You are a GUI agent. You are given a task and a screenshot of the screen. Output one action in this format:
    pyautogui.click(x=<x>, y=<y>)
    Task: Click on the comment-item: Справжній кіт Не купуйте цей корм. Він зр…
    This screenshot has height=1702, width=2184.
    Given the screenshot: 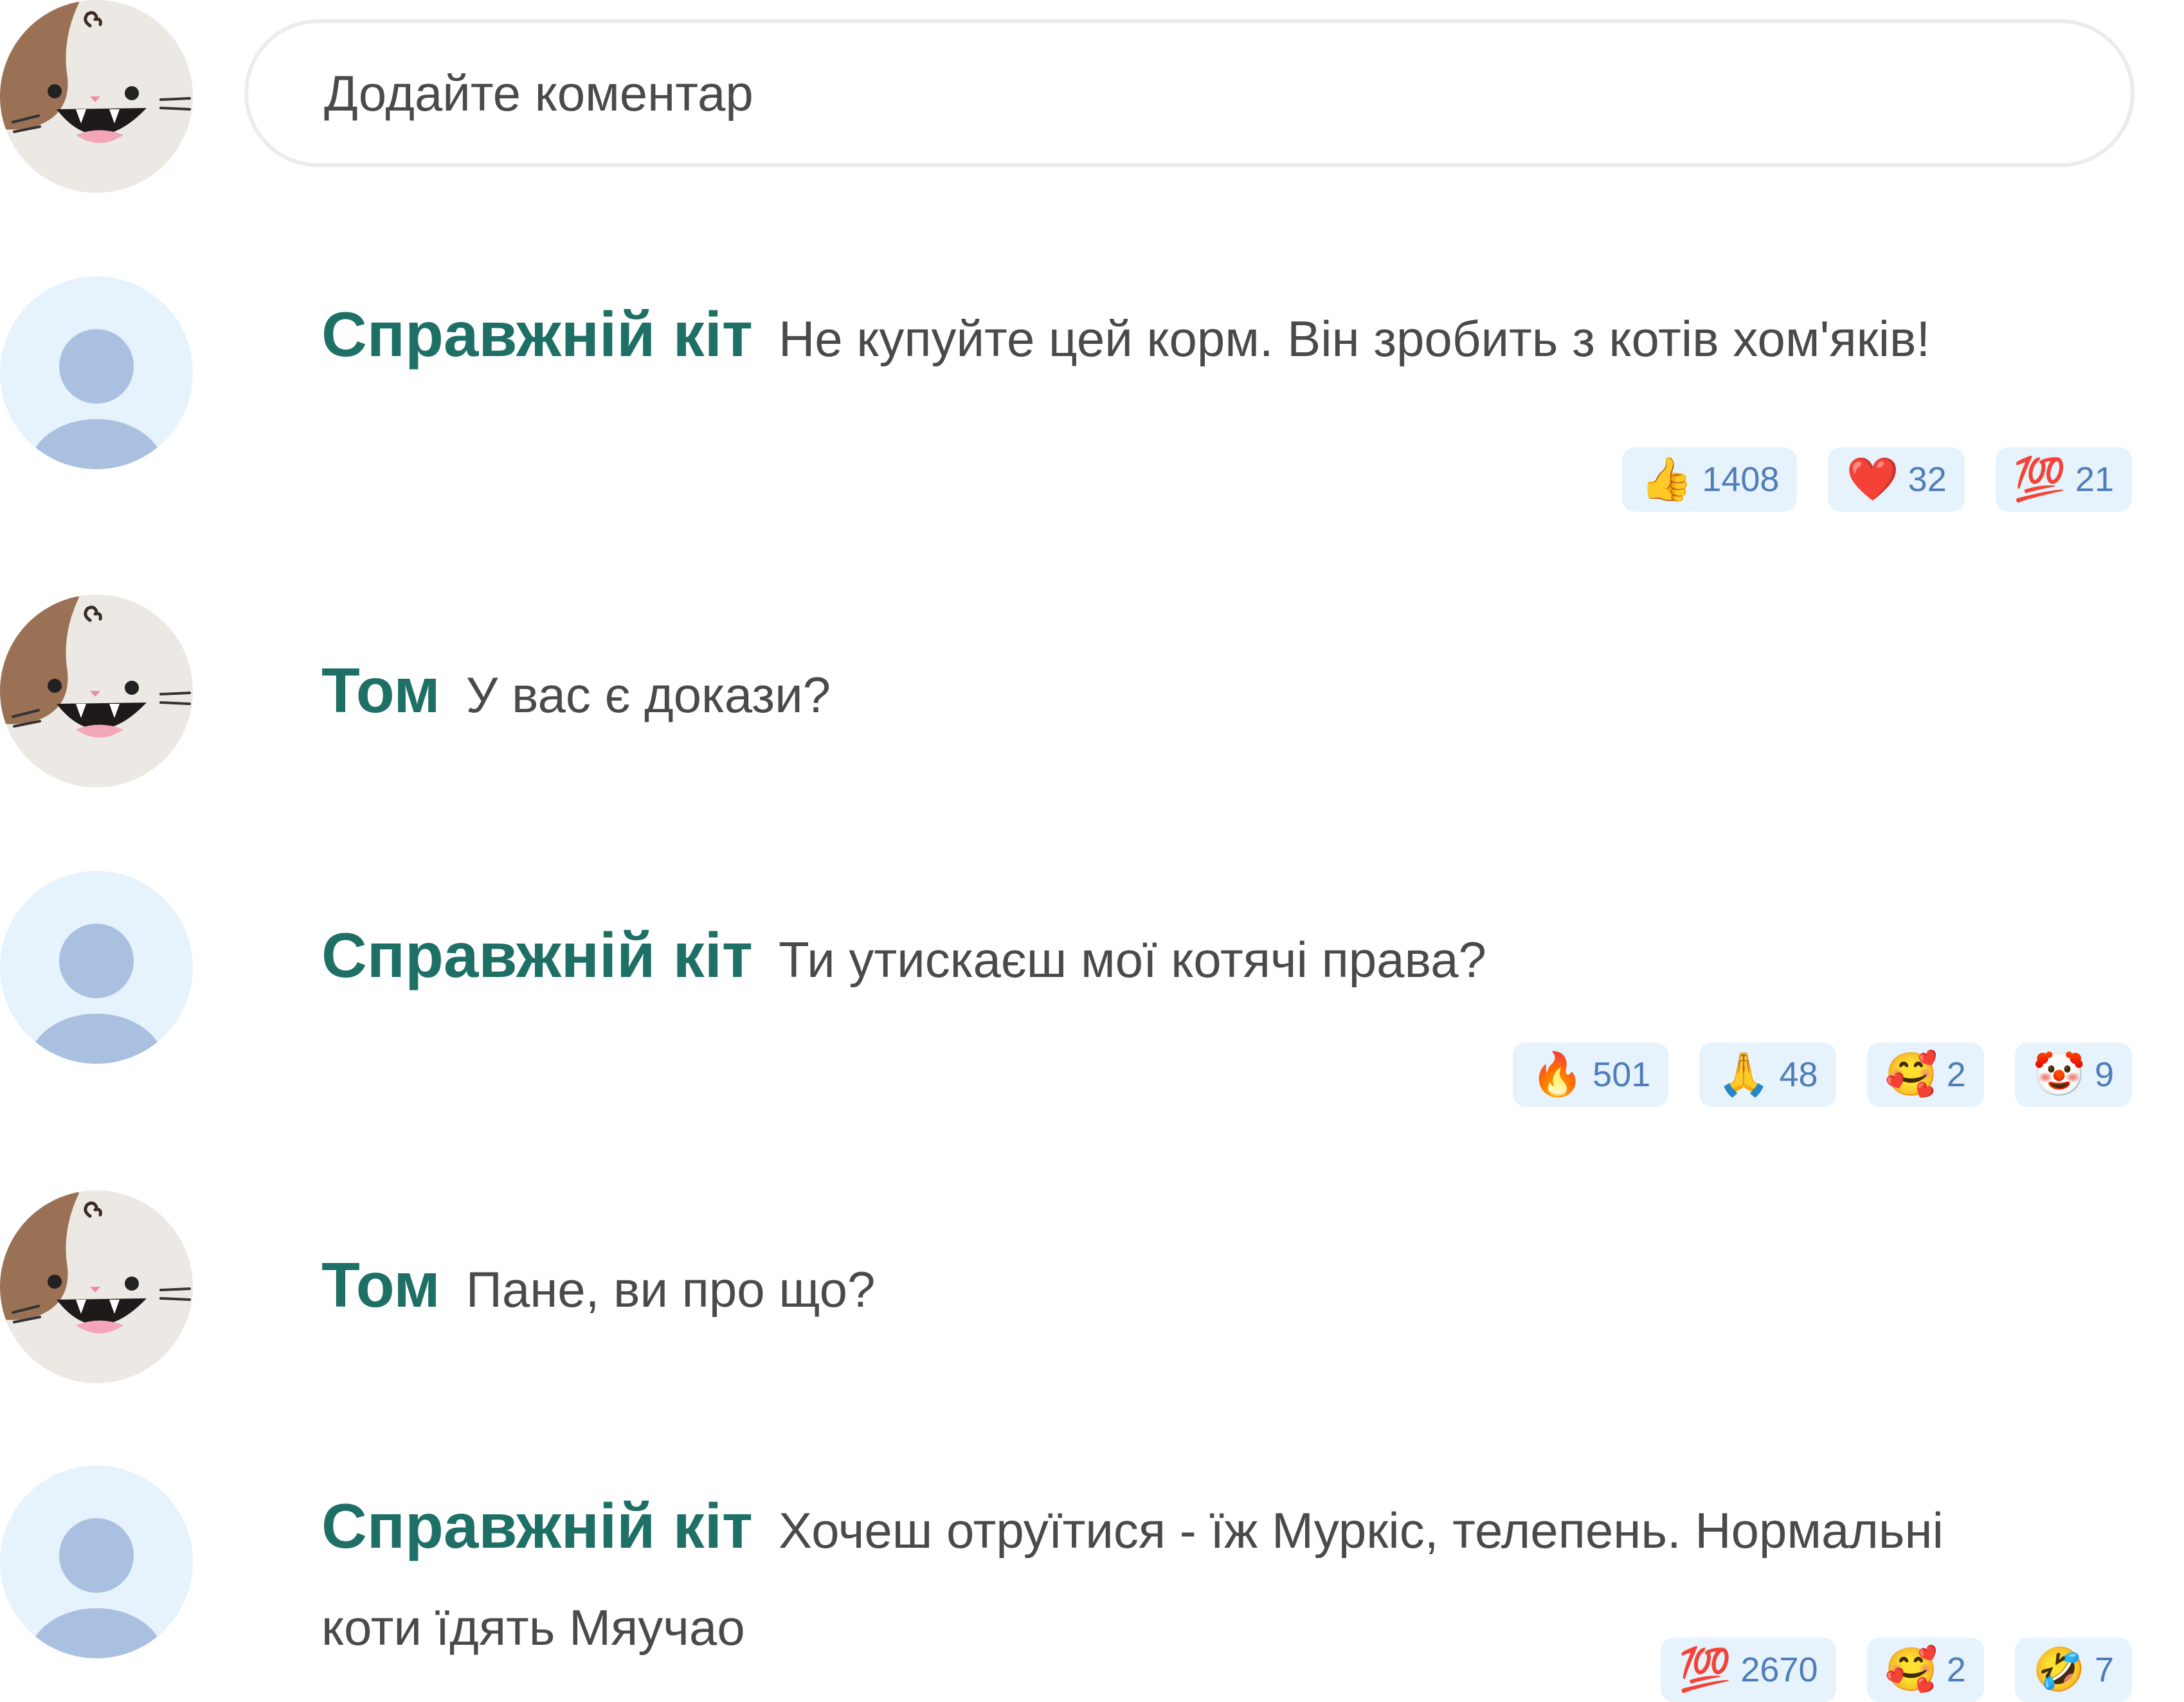 What is the action you would take?
    pyautogui.click(x=1157, y=344)
    